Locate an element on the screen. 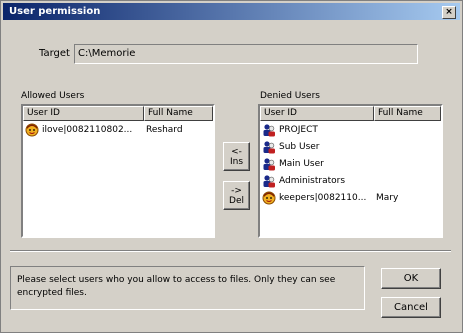  allowed-list-header: User ID Full Name is located at coordinates (118, 113).